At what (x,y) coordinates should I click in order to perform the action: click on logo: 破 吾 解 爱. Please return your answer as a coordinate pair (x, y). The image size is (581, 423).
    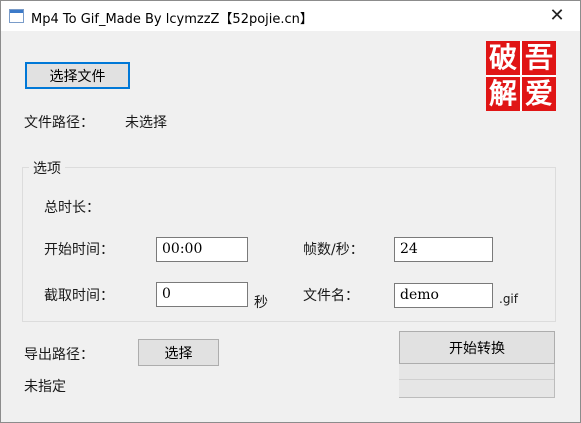
    Looking at the image, I should click on (521, 76).